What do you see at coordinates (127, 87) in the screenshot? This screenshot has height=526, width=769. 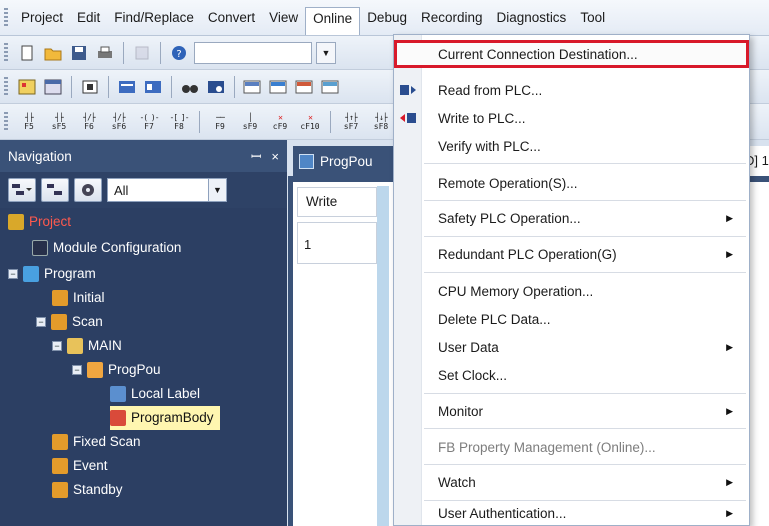 I see `list-view-icon` at bounding box center [127, 87].